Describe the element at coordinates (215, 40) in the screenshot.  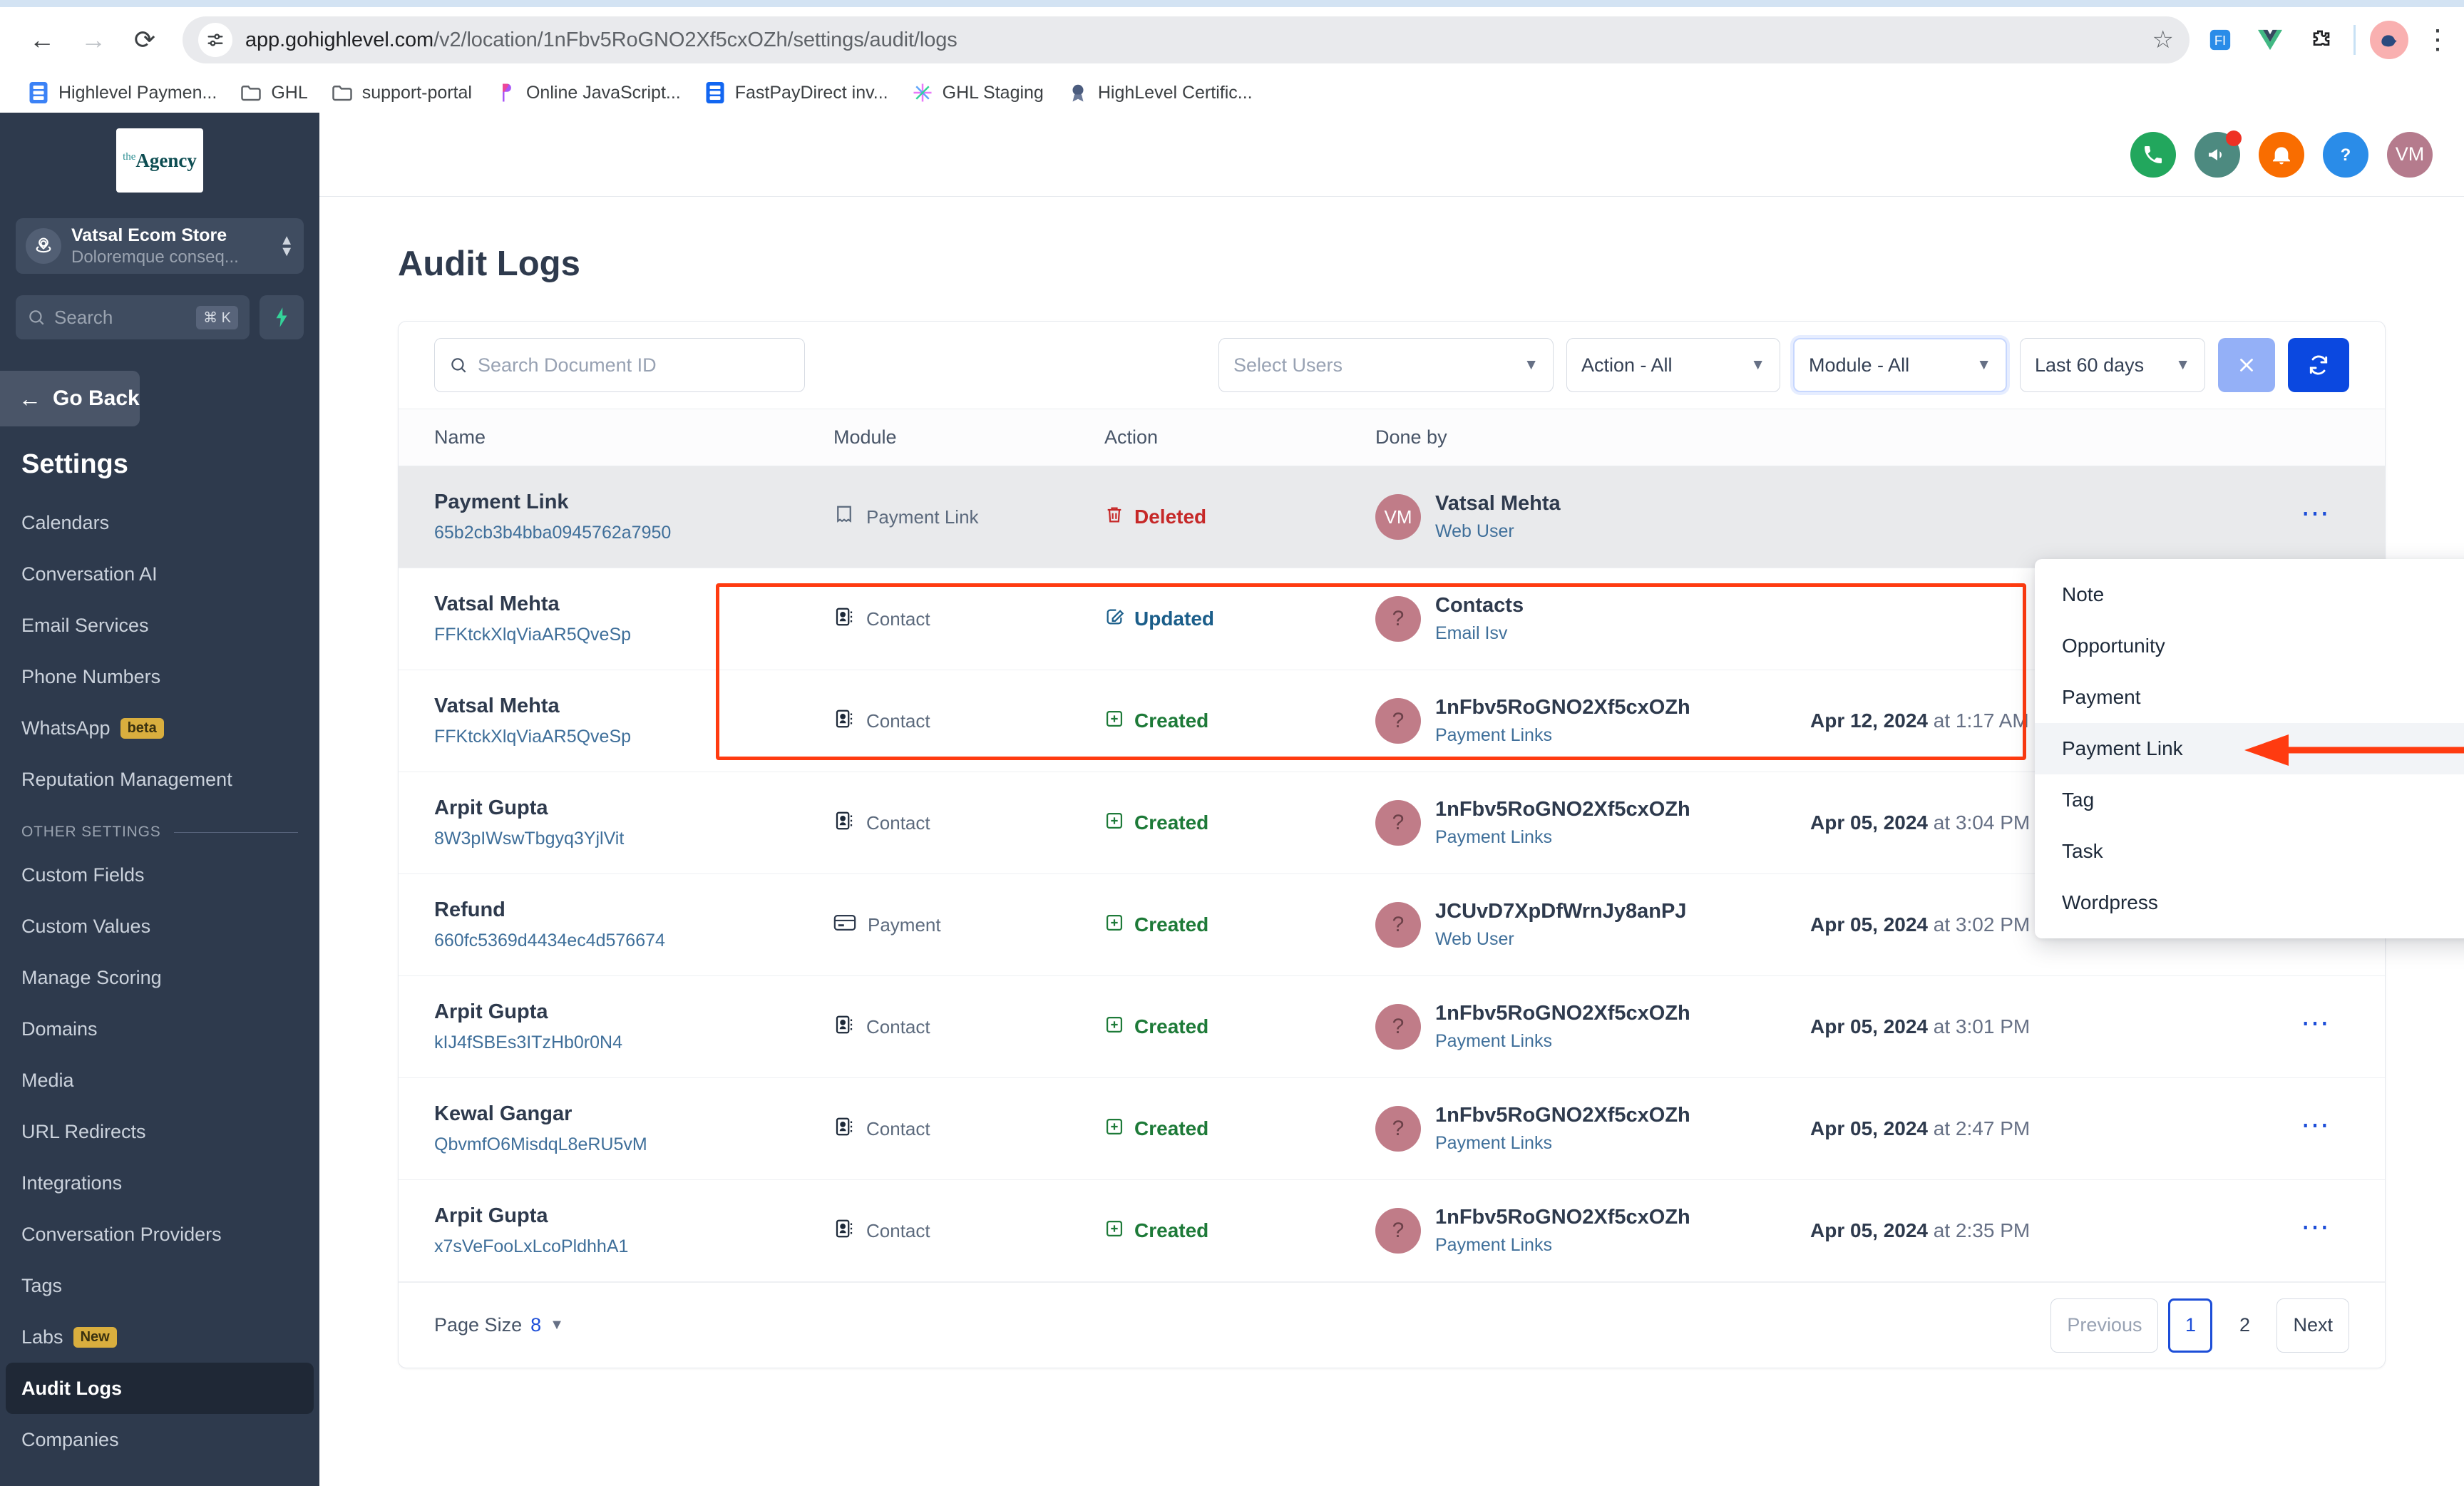
I see `site-settings-icon` at that location.